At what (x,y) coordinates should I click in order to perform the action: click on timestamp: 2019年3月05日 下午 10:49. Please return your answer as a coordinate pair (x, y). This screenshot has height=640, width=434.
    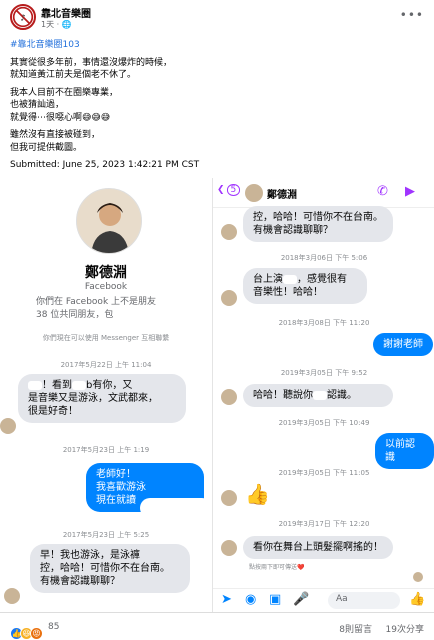
    Looking at the image, I should click on (324, 423).